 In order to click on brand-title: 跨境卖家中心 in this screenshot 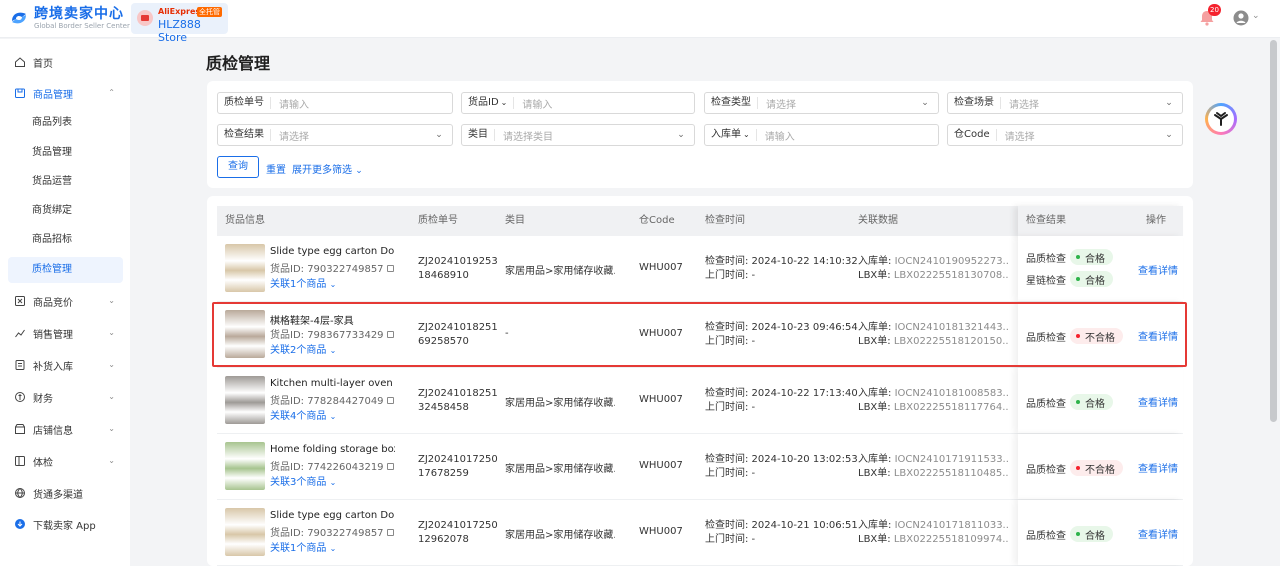, I will do `click(79, 14)`.